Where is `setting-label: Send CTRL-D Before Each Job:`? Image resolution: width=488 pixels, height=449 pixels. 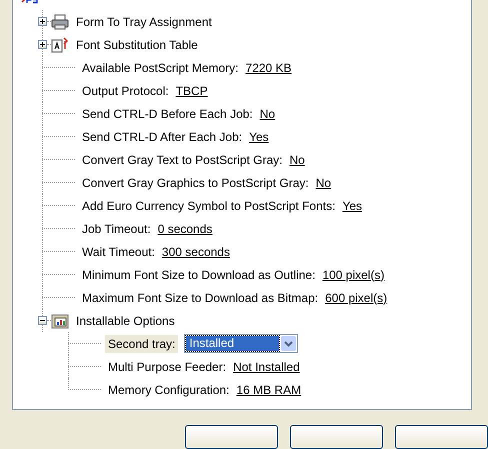 setting-label: Send CTRL-D Before Each Job: is located at coordinates (167, 114).